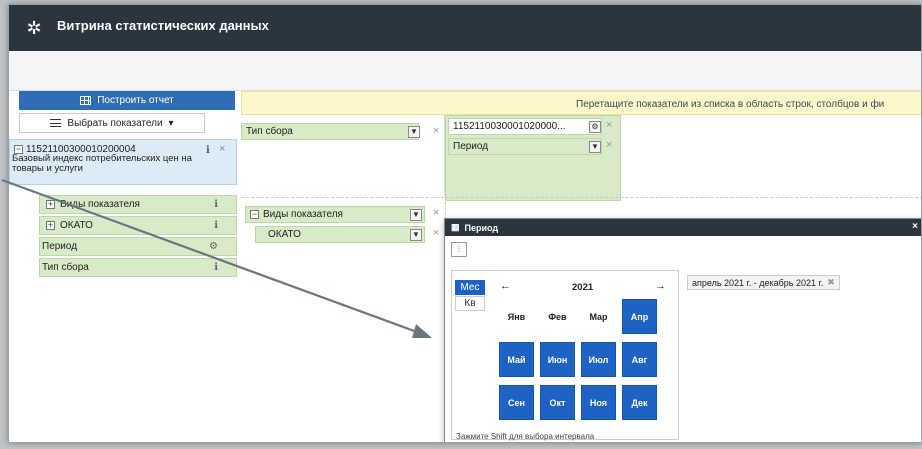  I want to click on build-report-button: Построить отчет, so click(127, 100).